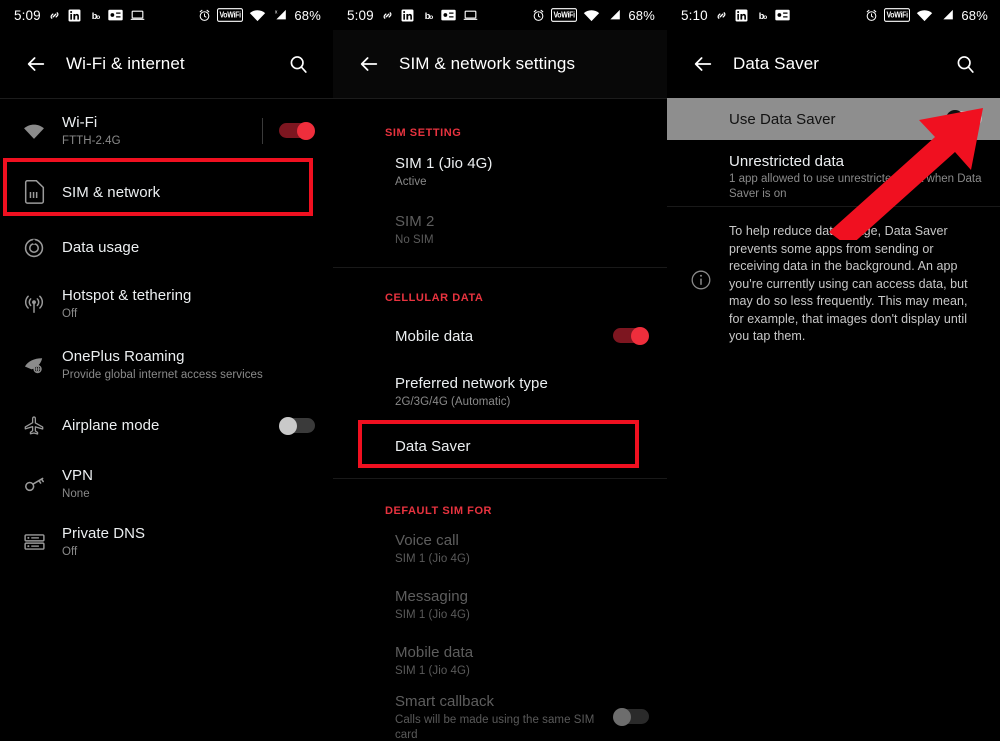  Describe the element at coordinates (415, 221) in the screenshot. I see `row-title: SIM 2` at that location.